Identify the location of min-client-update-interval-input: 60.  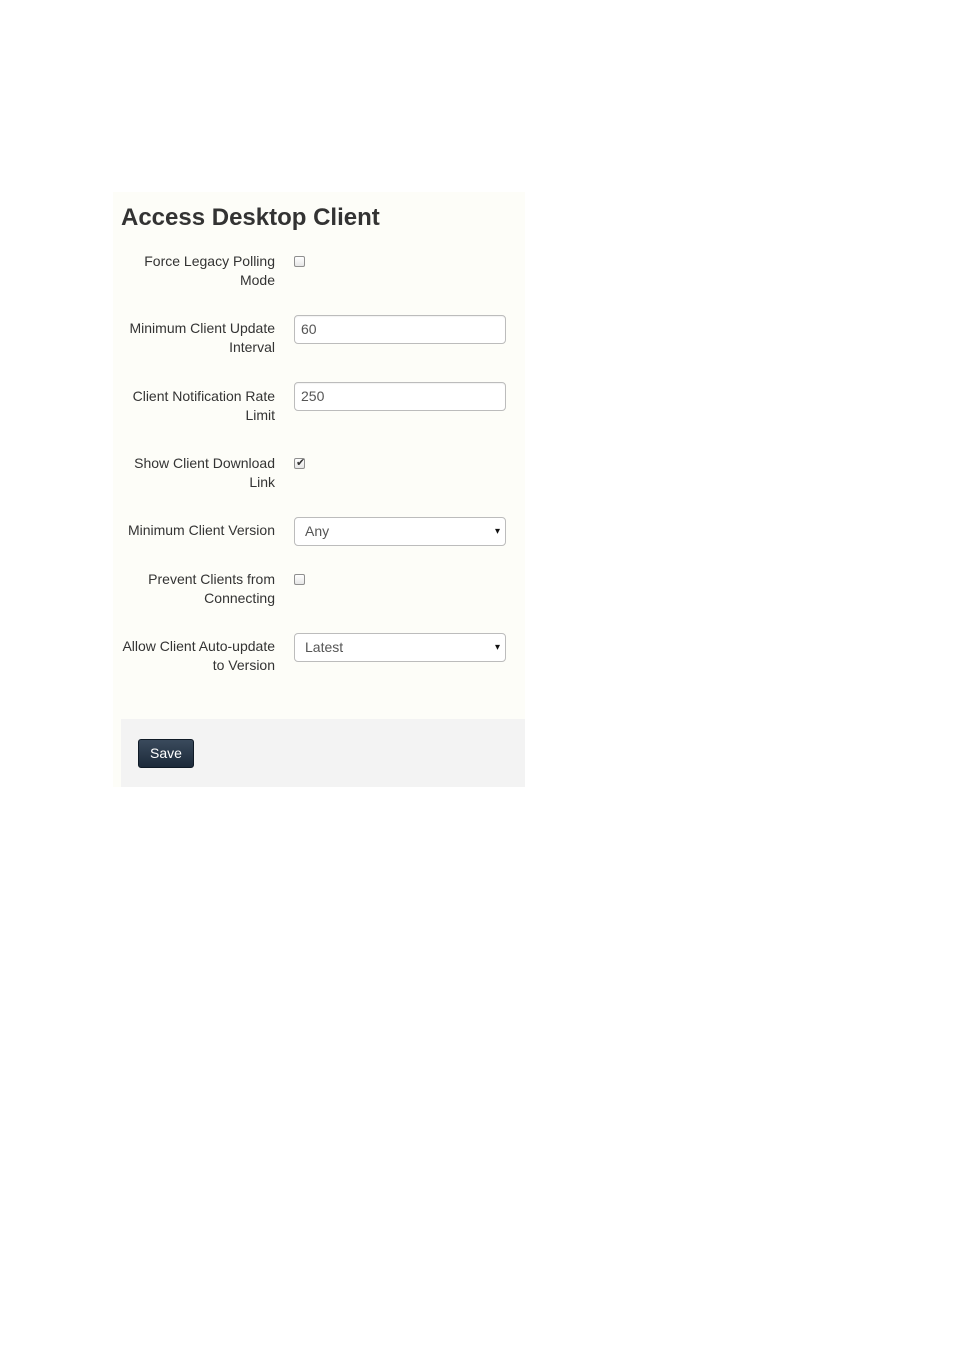
(400, 329).